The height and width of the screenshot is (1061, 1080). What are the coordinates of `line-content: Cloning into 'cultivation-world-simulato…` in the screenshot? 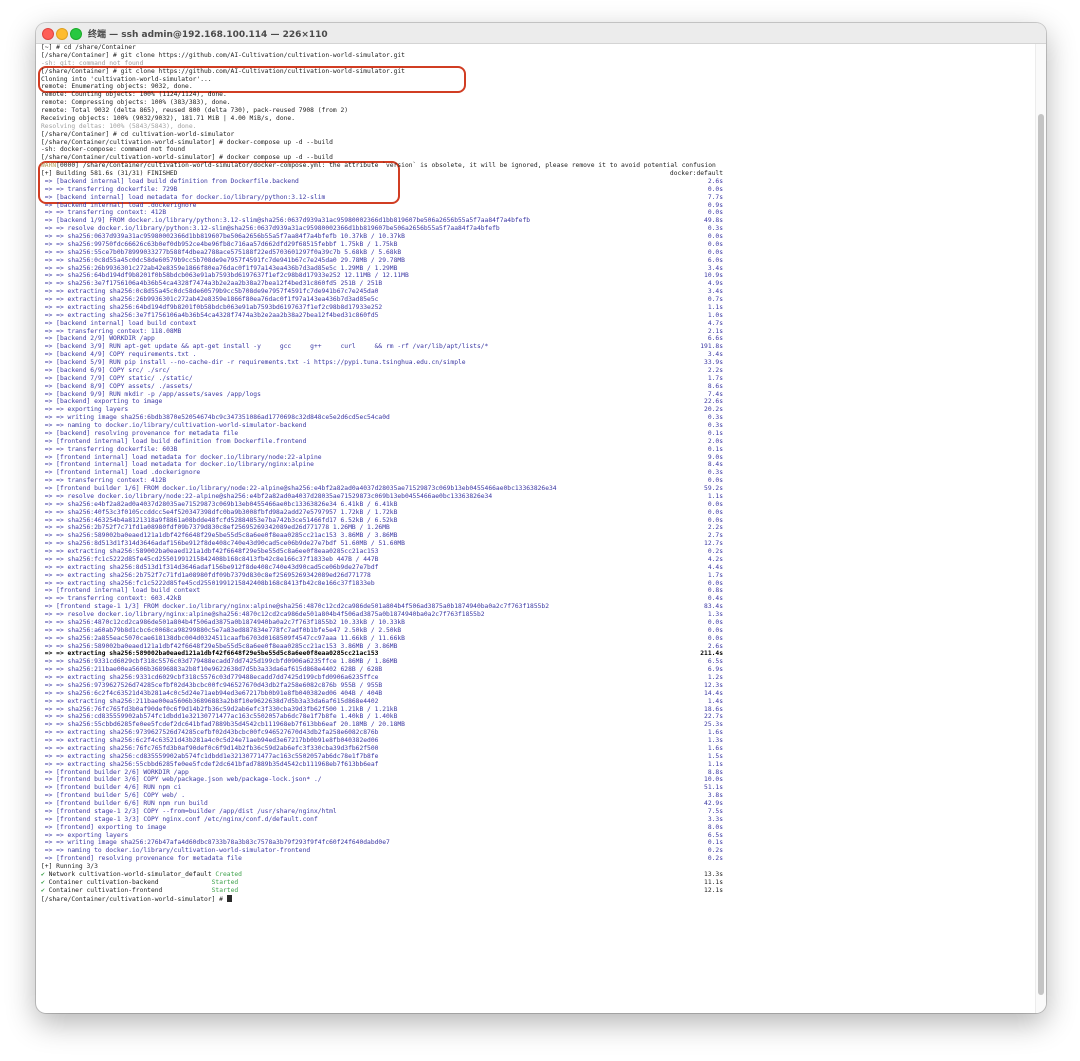 It's located at (126, 79).